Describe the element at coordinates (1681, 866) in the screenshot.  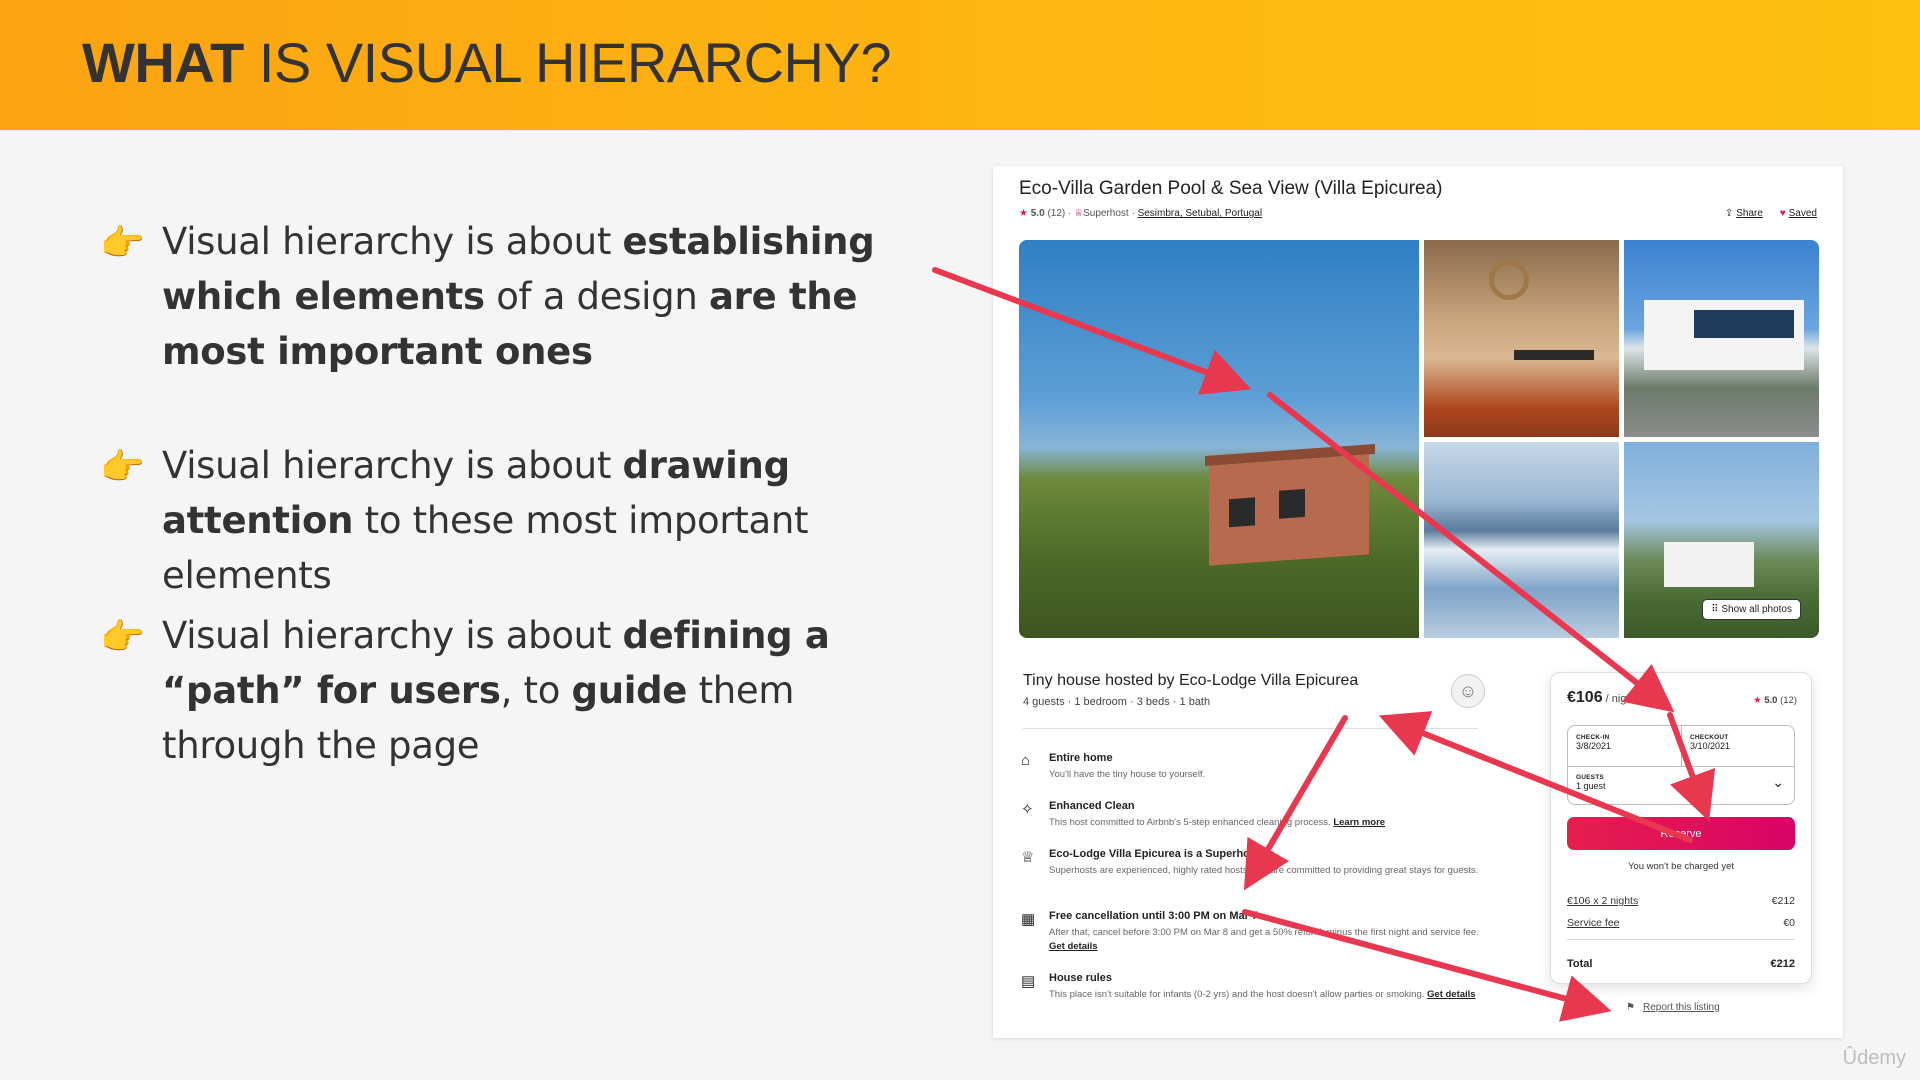
I see `charge-note: You won't be charged yet` at that location.